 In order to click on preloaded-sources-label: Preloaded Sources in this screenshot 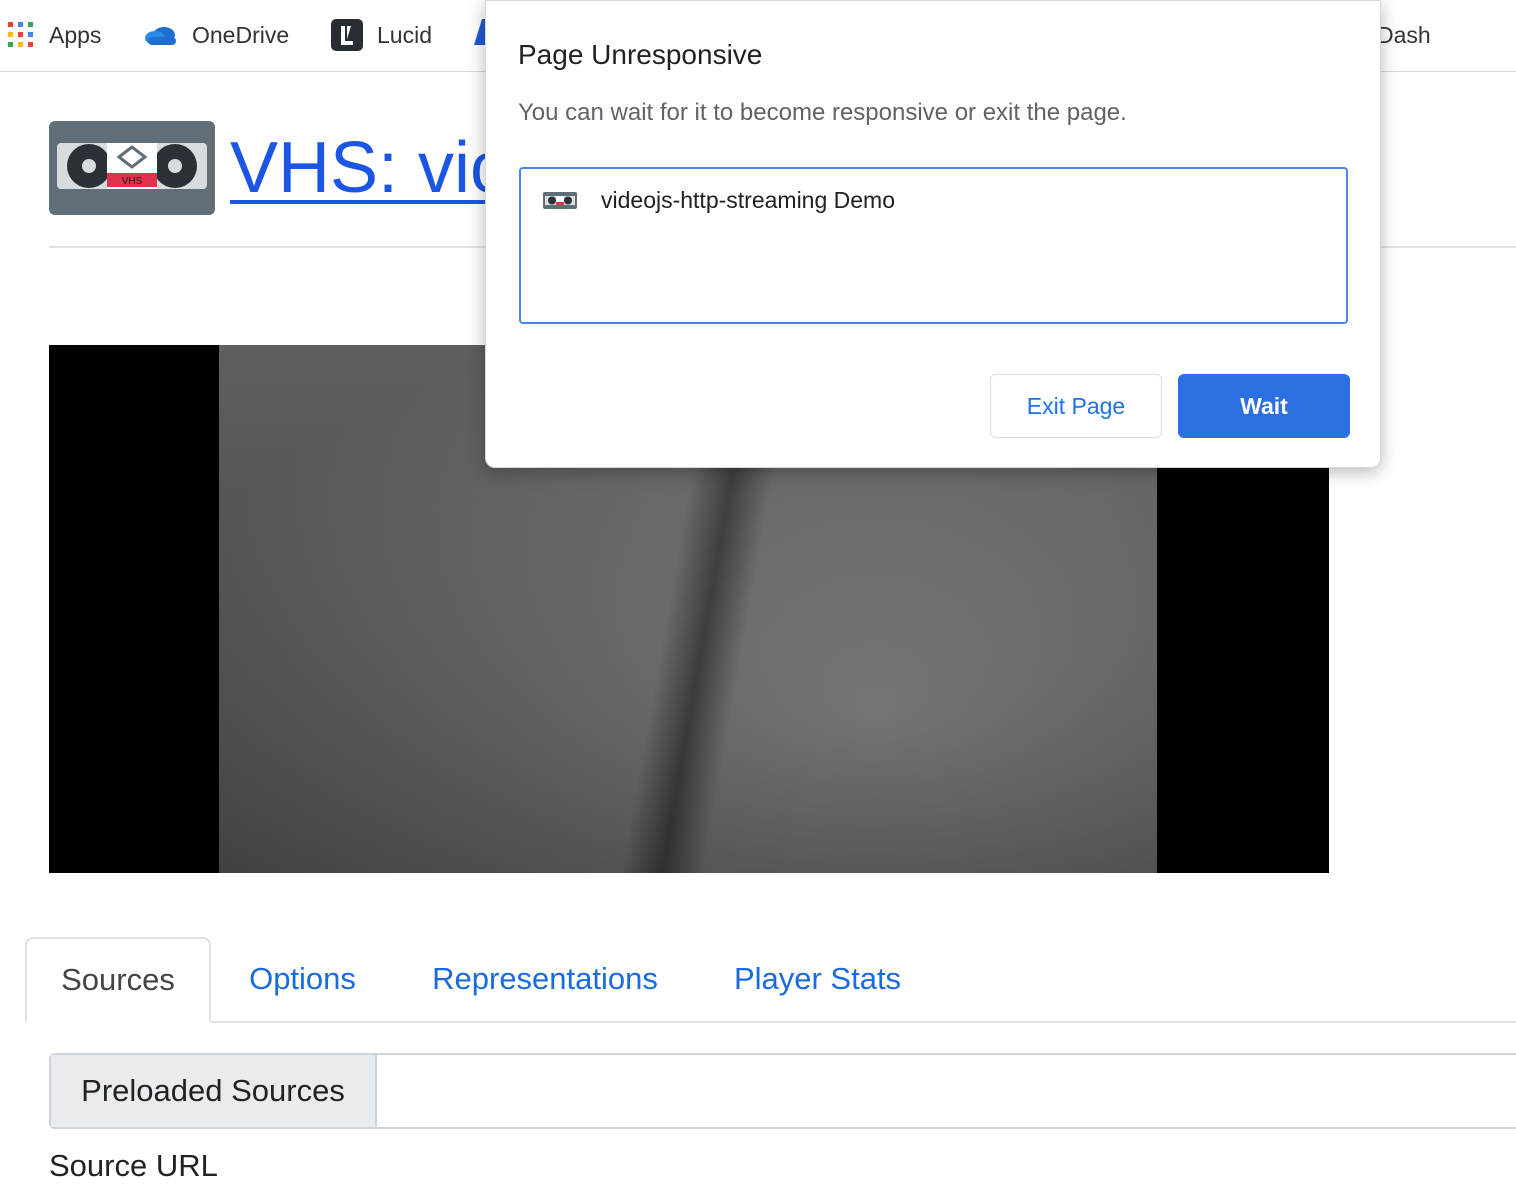, I will do `click(214, 1091)`.